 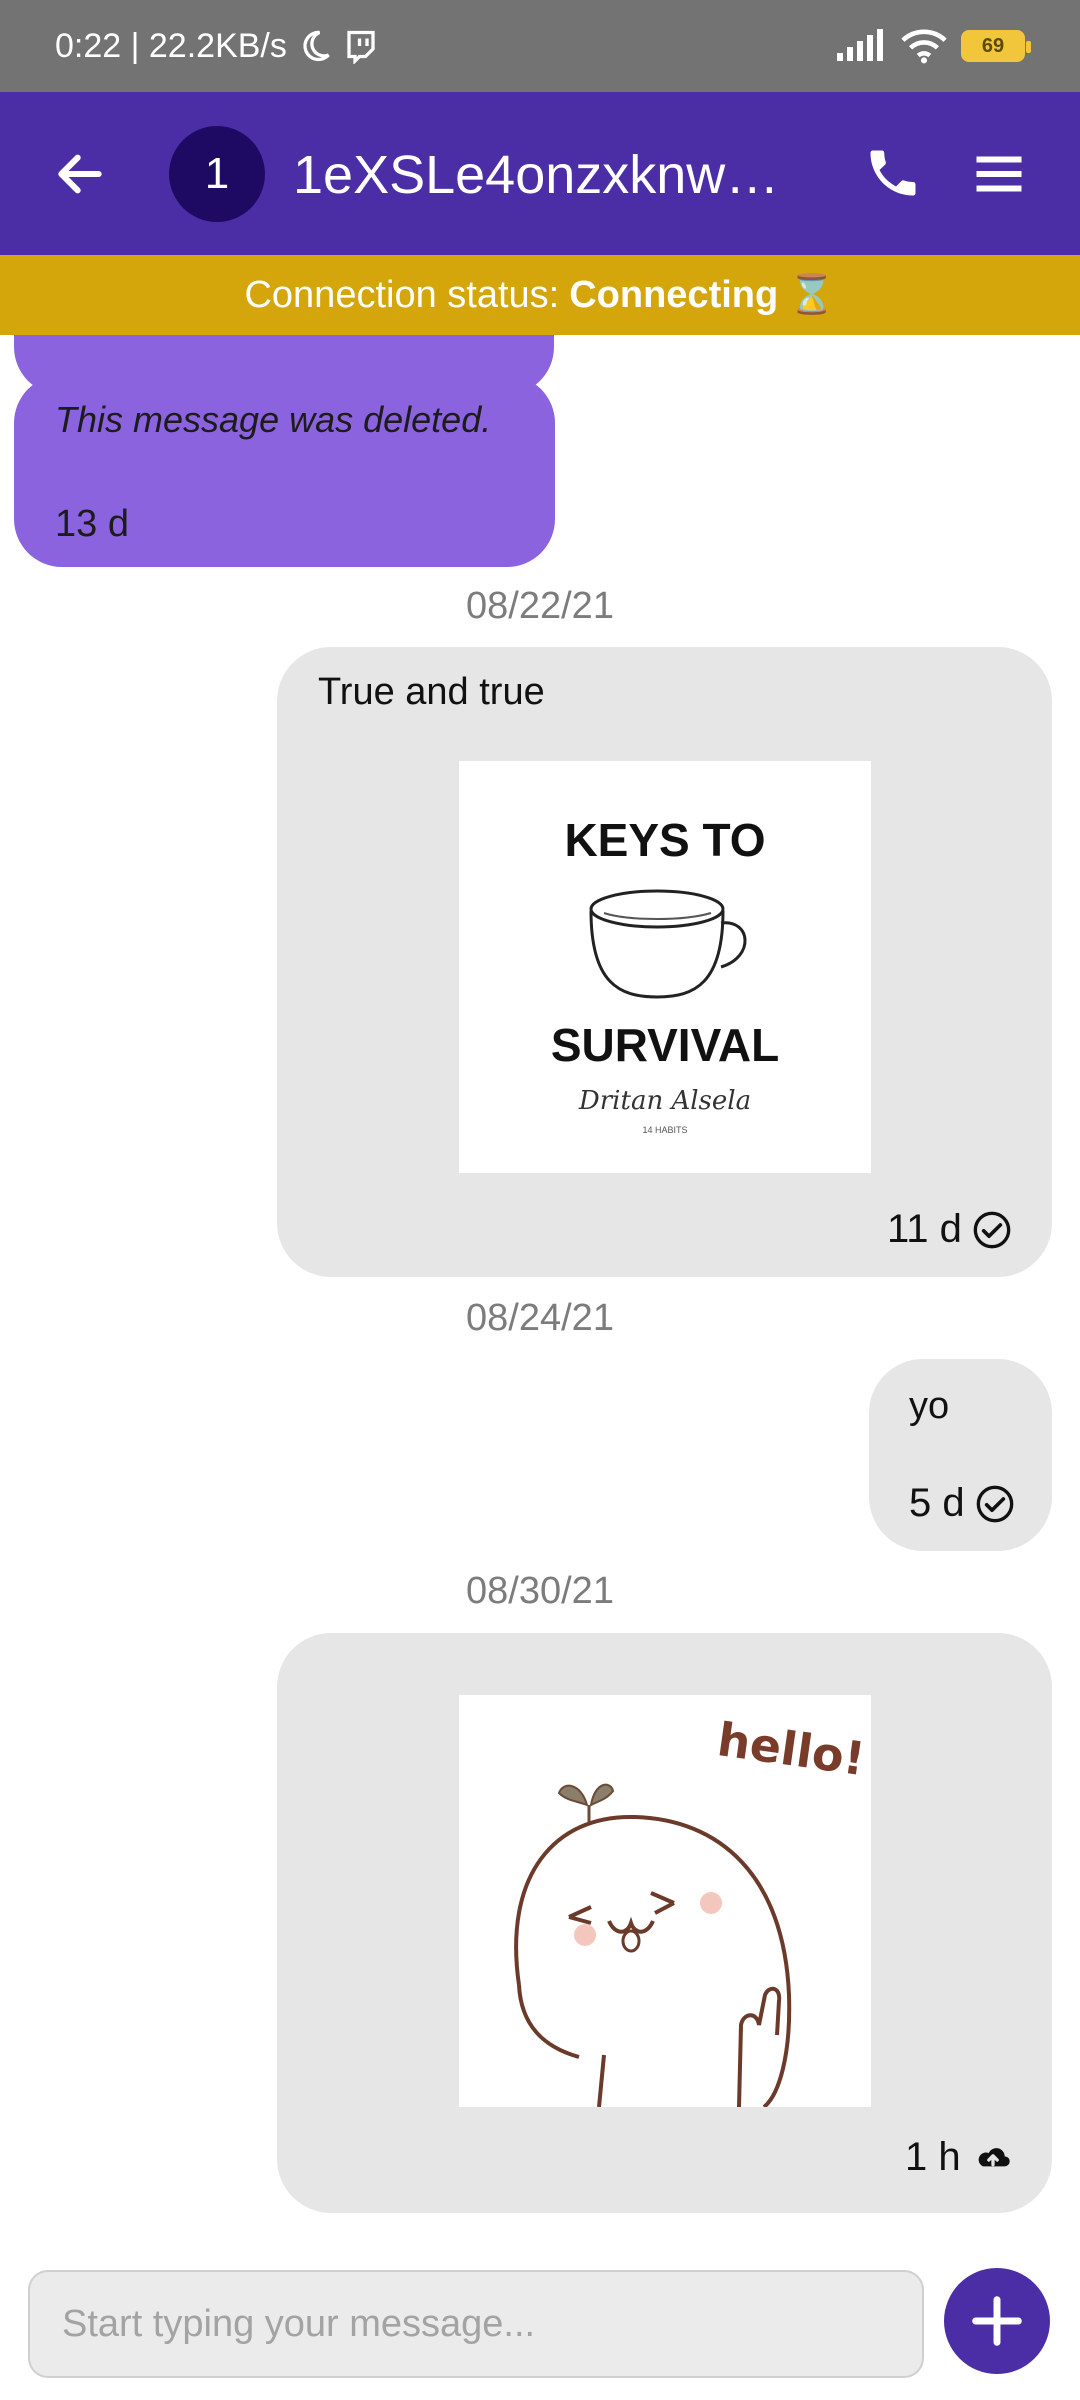 What do you see at coordinates (402, 294) in the screenshot?
I see `connection-label: Connection status:` at bounding box center [402, 294].